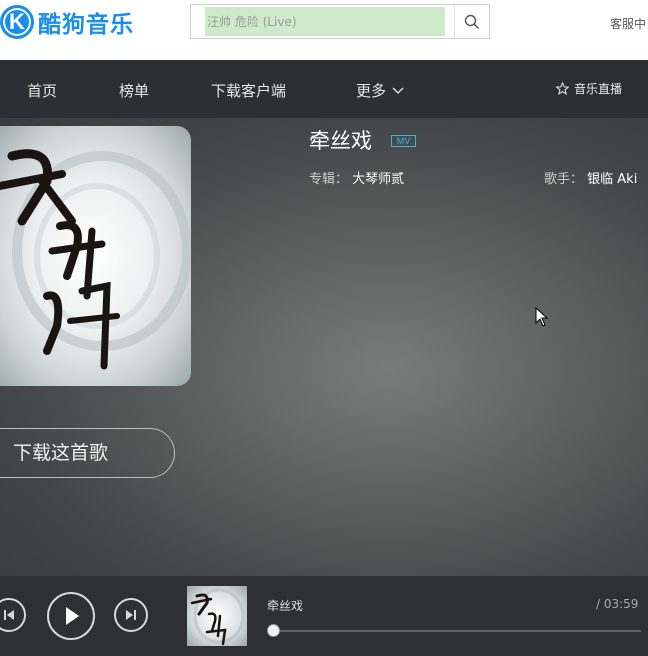 The width and height of the screenshot is (648, 656). I want to click on next-icon, so click(131, 615).